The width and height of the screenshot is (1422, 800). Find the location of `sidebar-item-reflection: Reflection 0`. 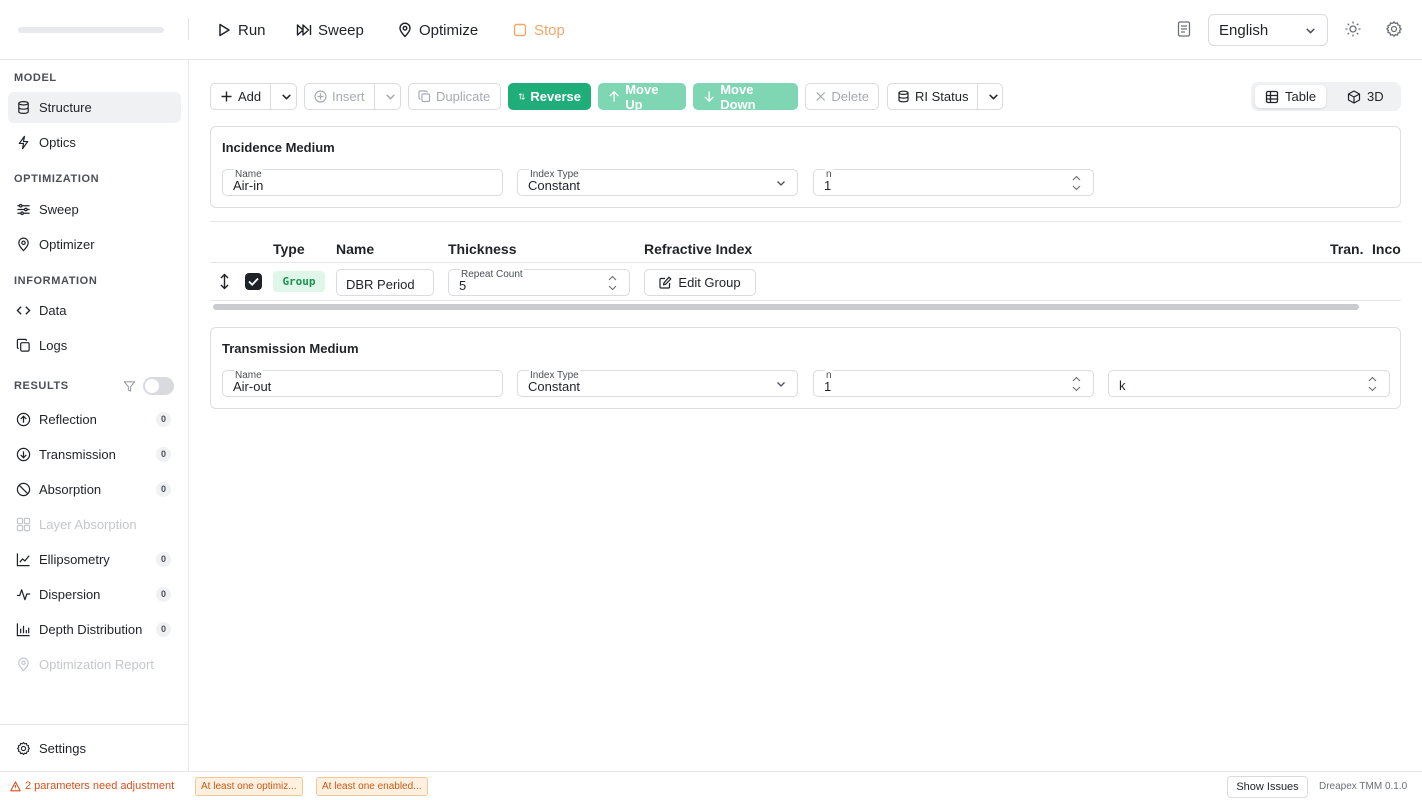

sidebar-item-reflection: Reflection 0 is located at coordinates (94, 419).